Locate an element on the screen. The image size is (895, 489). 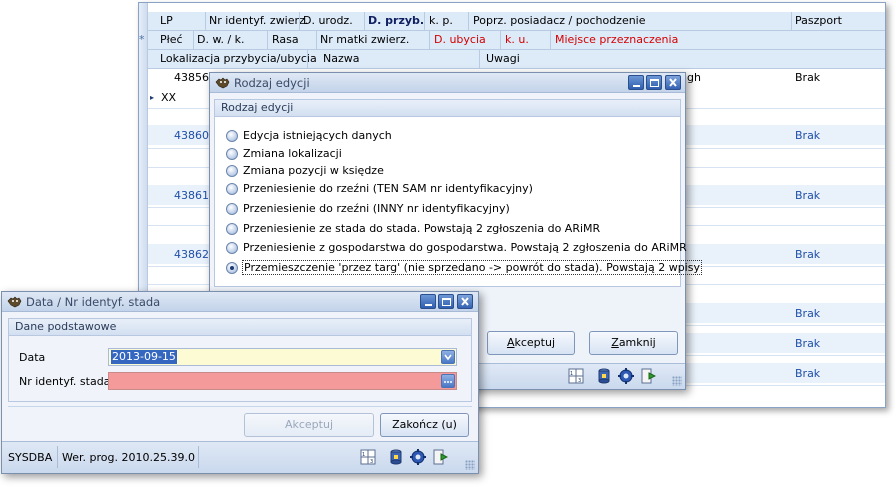
record-lp: 43862 is located at coordinates (191, 254).